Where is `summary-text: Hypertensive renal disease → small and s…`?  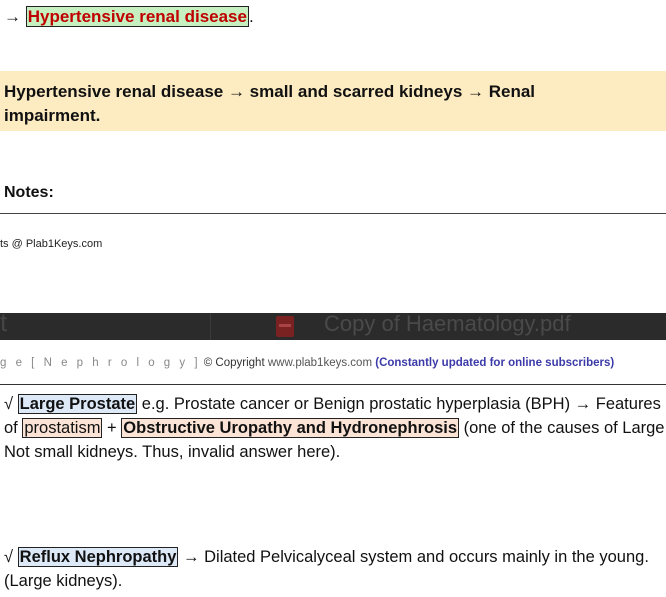 summary-text: Hypertensive renal disease → small and s… is located at coordinates (270, 103).